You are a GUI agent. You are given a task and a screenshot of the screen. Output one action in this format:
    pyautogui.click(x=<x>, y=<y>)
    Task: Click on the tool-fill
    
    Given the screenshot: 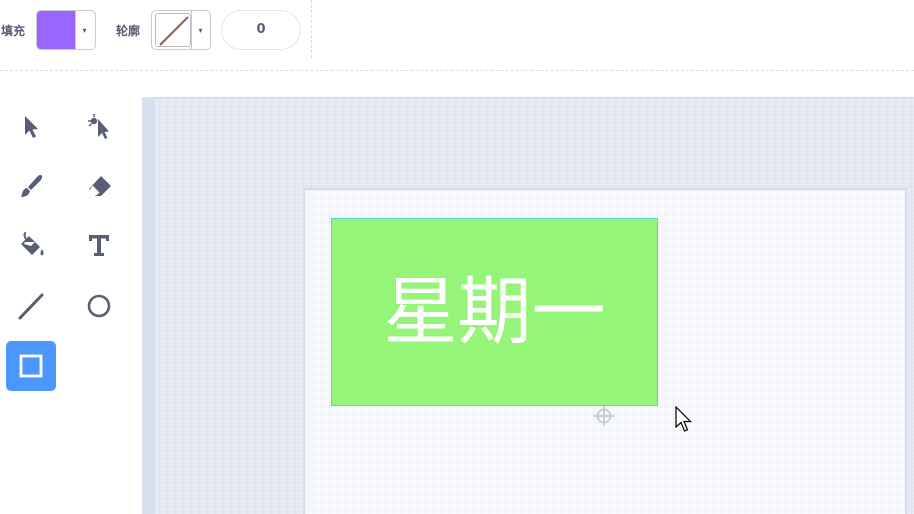 What is the action you would take?
    pyautogui.click(x=31, y=245)
    